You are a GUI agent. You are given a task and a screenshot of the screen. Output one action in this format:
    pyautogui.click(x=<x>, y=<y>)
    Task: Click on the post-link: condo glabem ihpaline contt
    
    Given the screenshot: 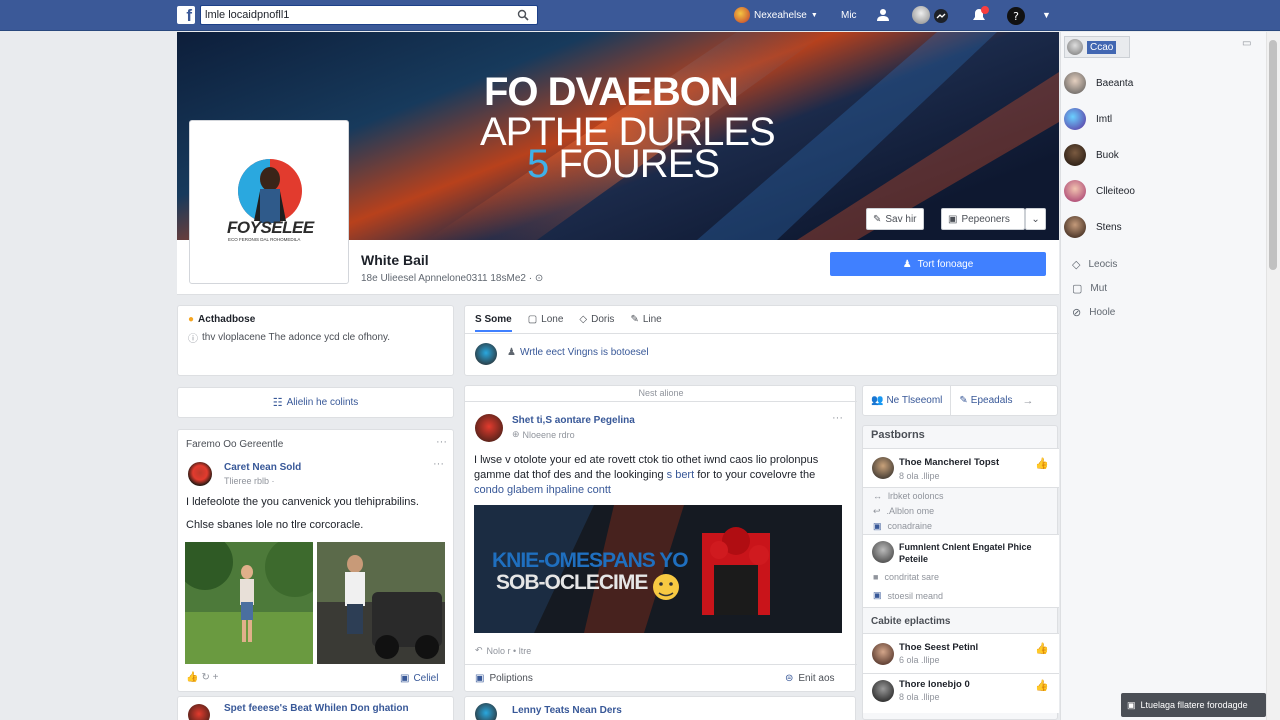 What is the action you would take?
    pyautogui.click(x=542, y=490)
    